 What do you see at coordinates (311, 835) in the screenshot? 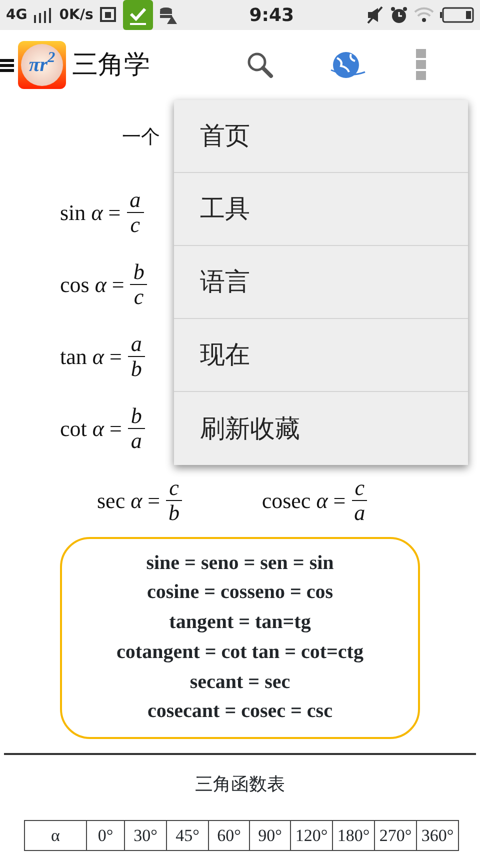
I see `table-cell: 120°` at bounding box center [311, 835].